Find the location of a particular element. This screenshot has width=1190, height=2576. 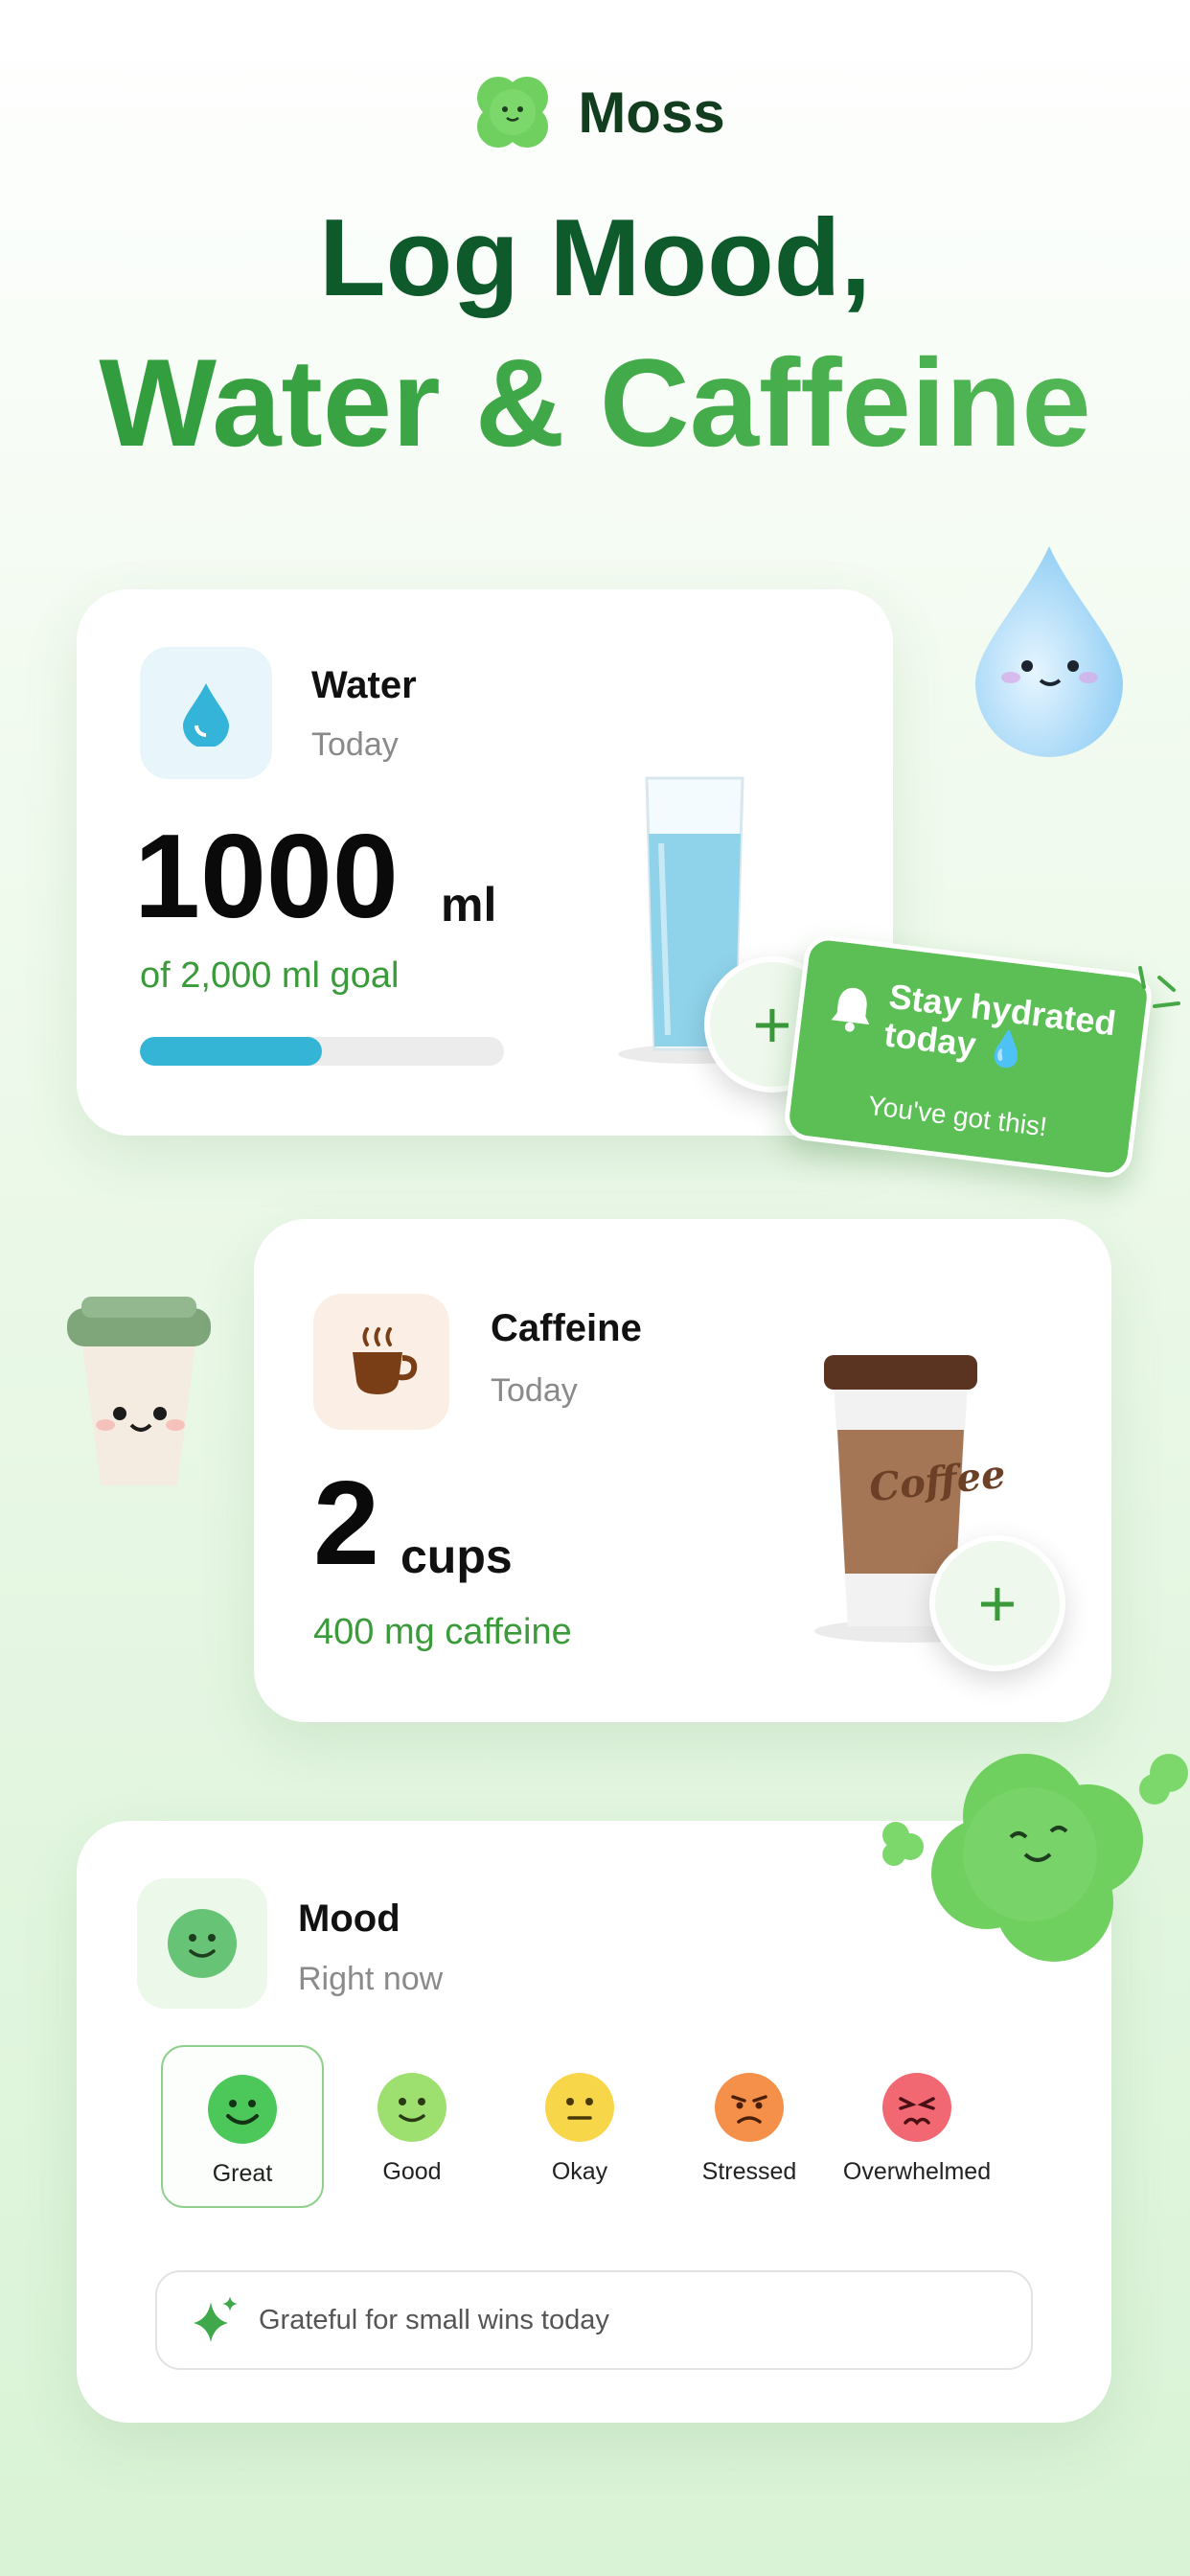

mood-label-great: Great is located at coordinates (243, 2173).